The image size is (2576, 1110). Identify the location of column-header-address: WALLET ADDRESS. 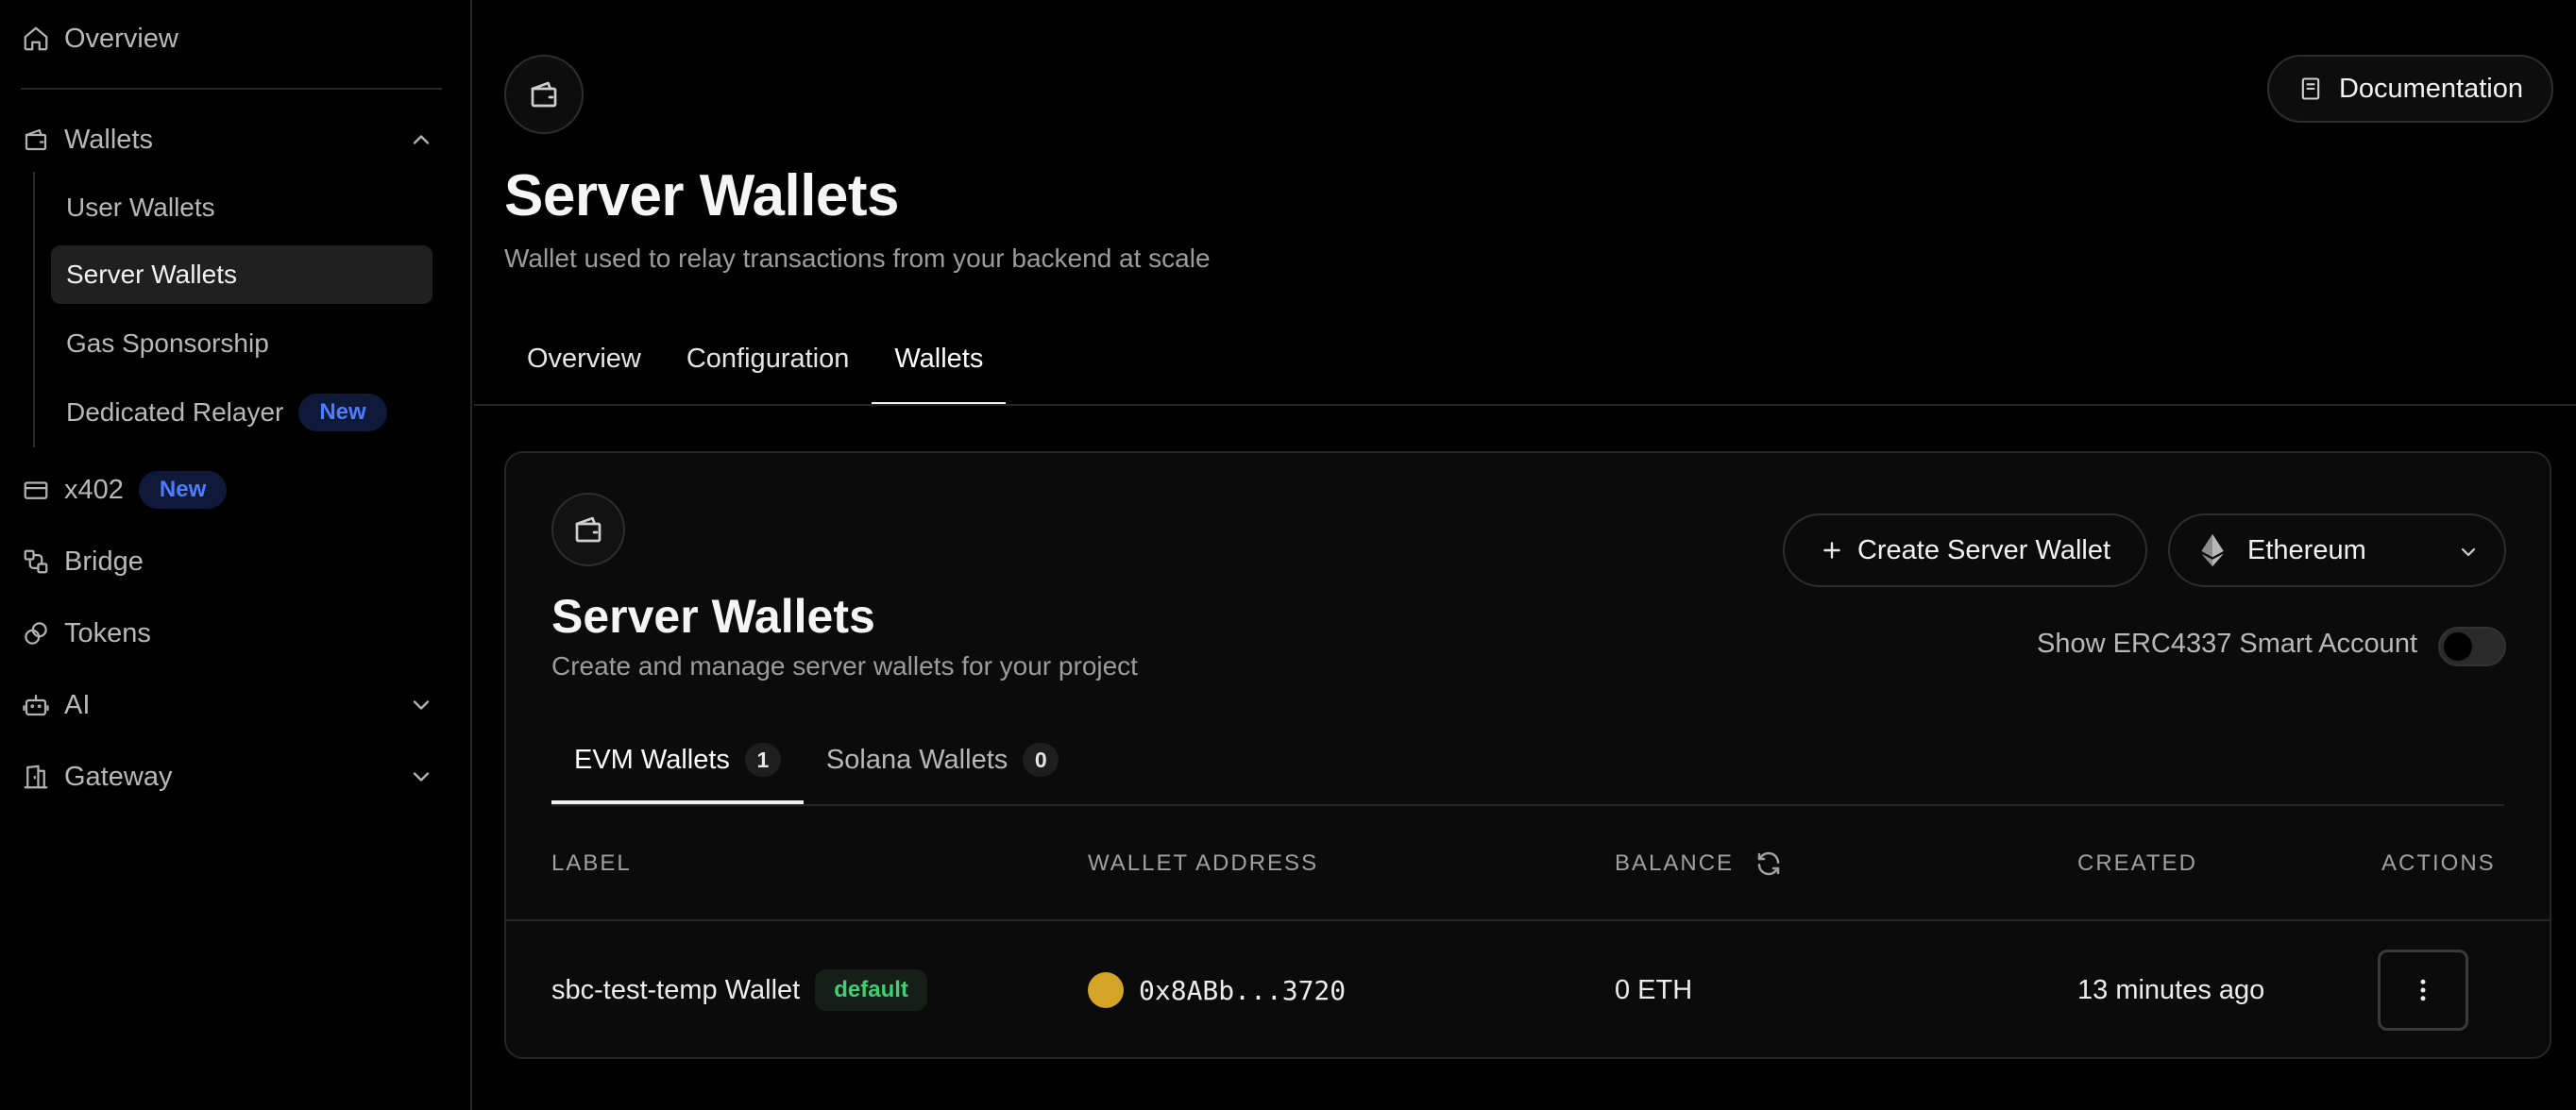
(1203, 863).